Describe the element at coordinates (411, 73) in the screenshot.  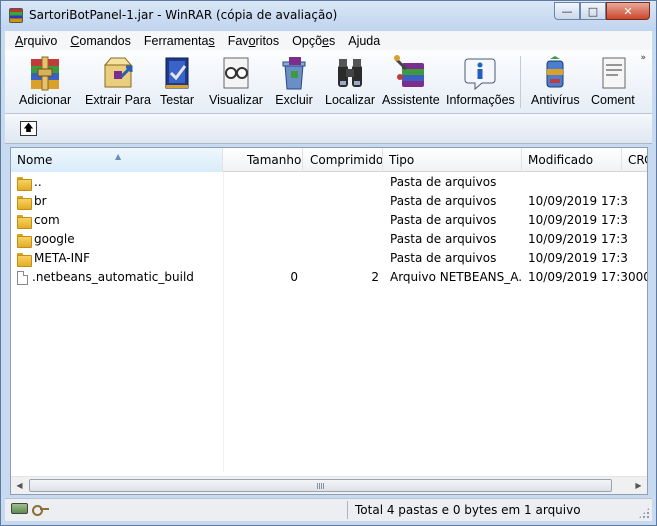
I see `wizard-icon` at that location.